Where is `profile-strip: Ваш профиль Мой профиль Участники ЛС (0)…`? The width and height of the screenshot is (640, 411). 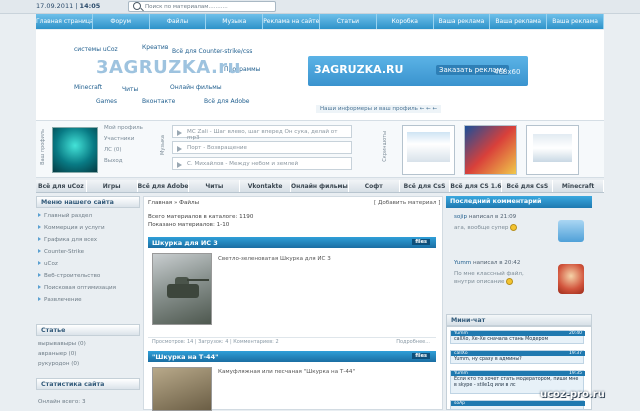 profile-strip: Ваш профиль Мой профиль Участники ЛС (0)… is located at coordinates (320, 149).